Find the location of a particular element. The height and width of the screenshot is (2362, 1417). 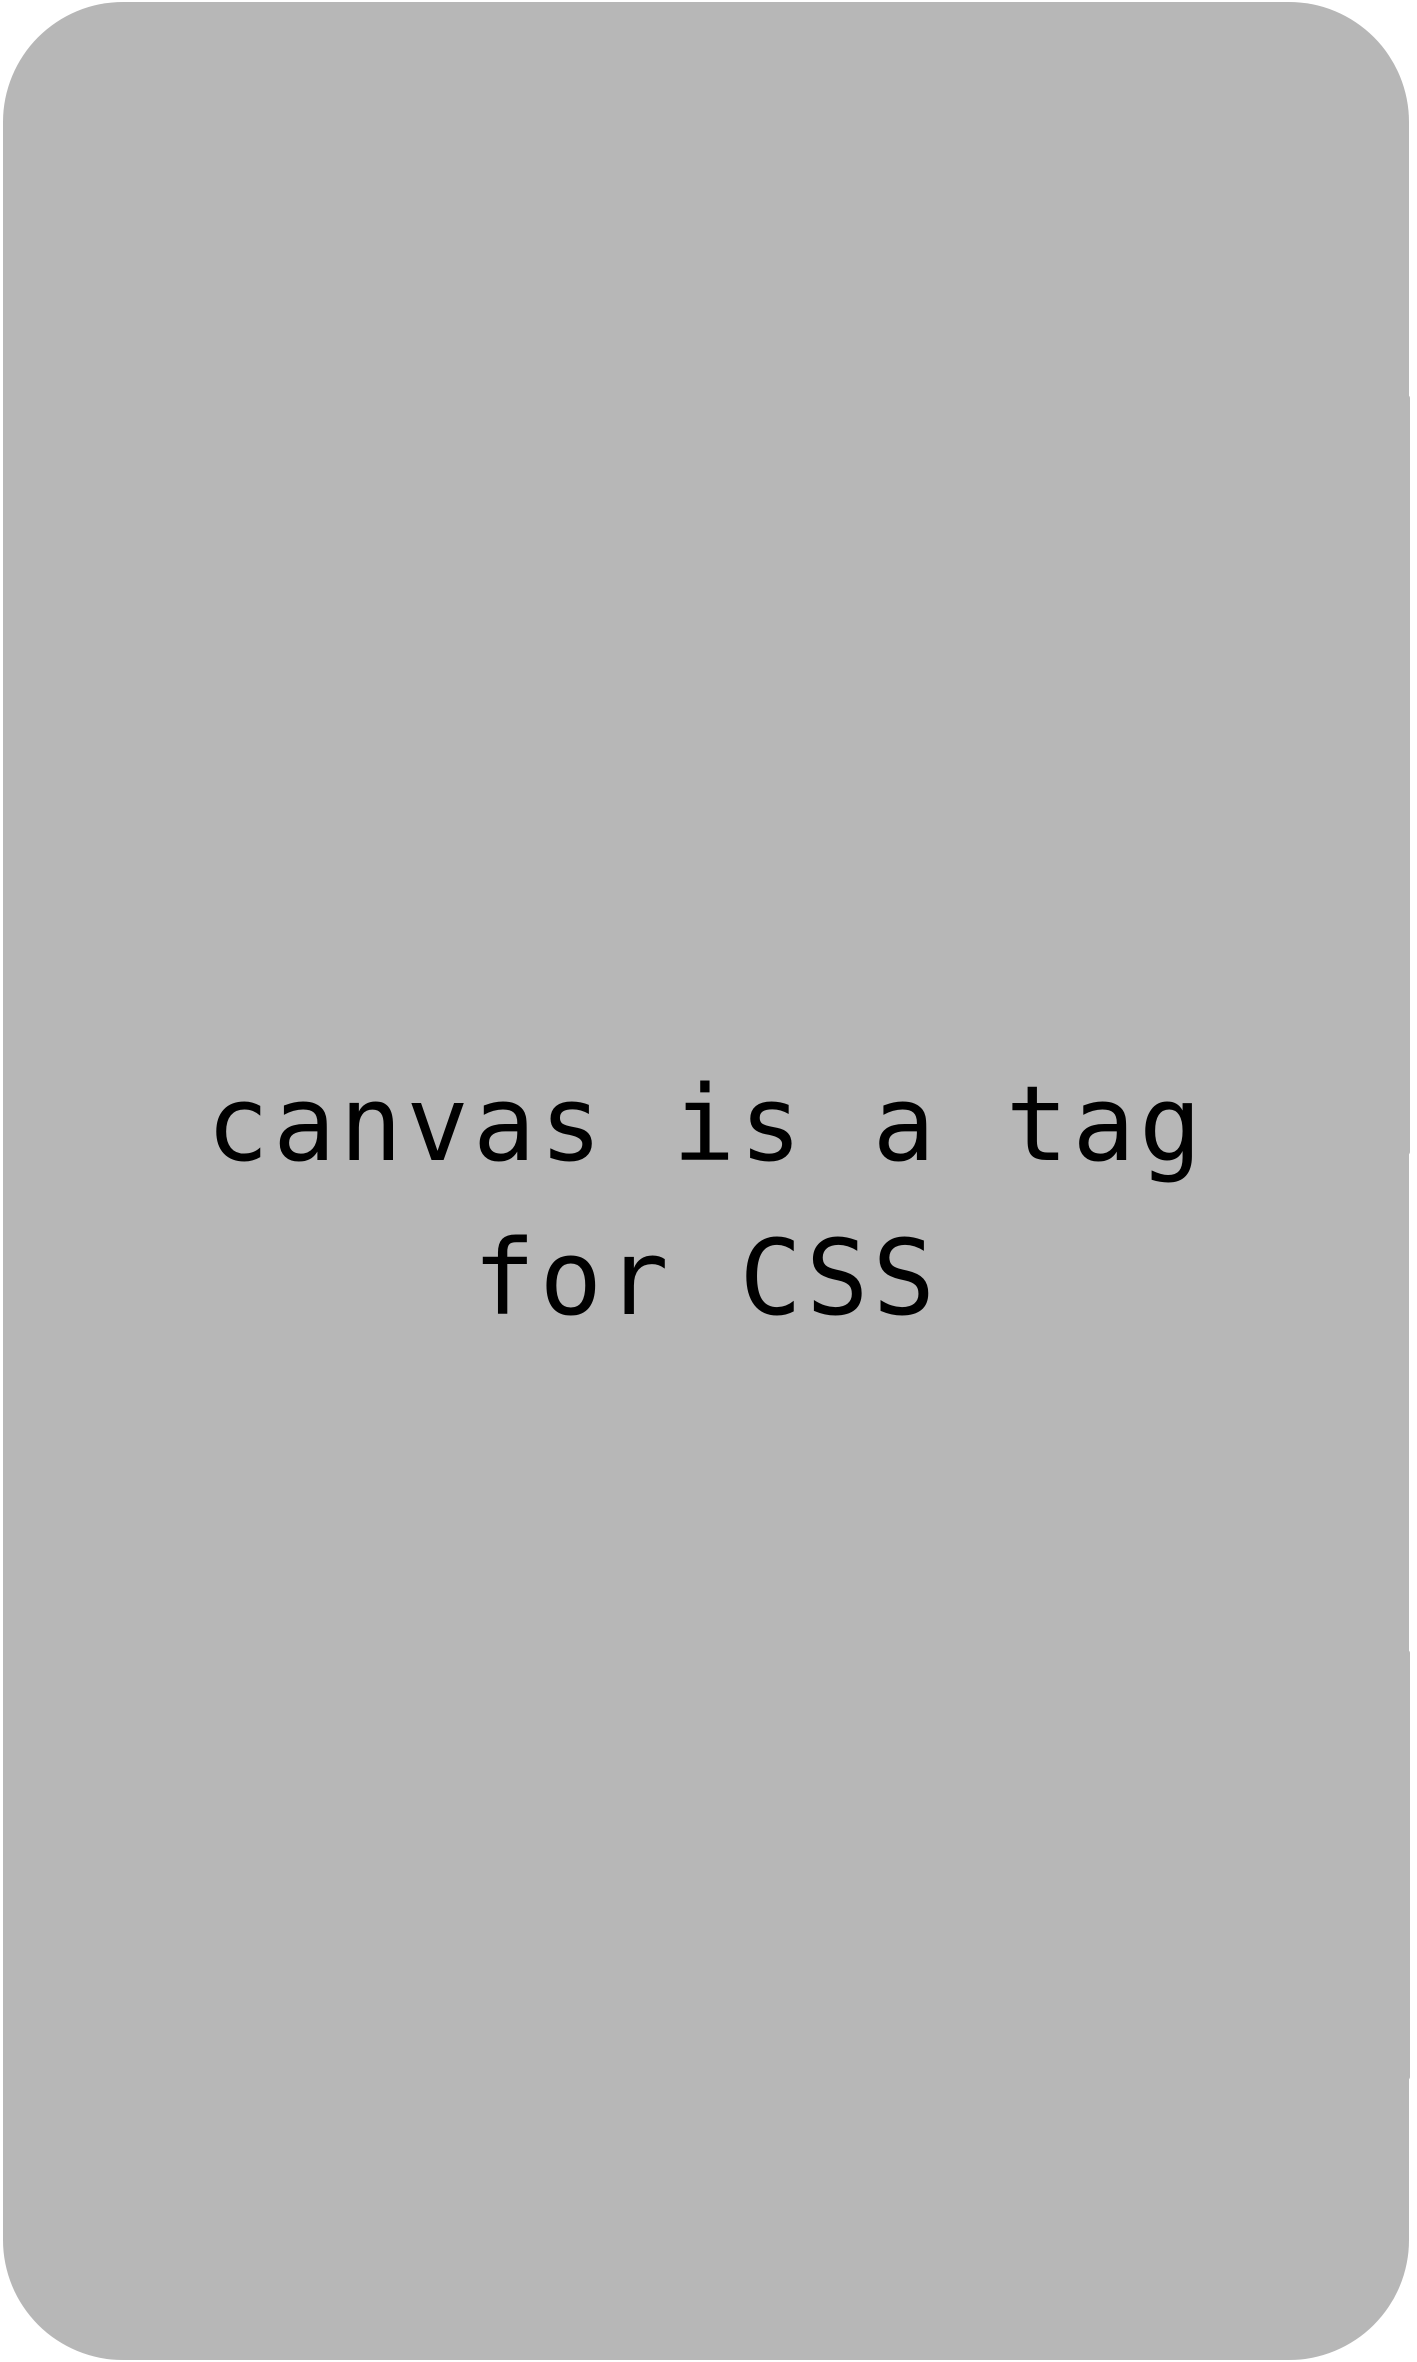

side-button-lower is located at coordinates (1407, 1865).